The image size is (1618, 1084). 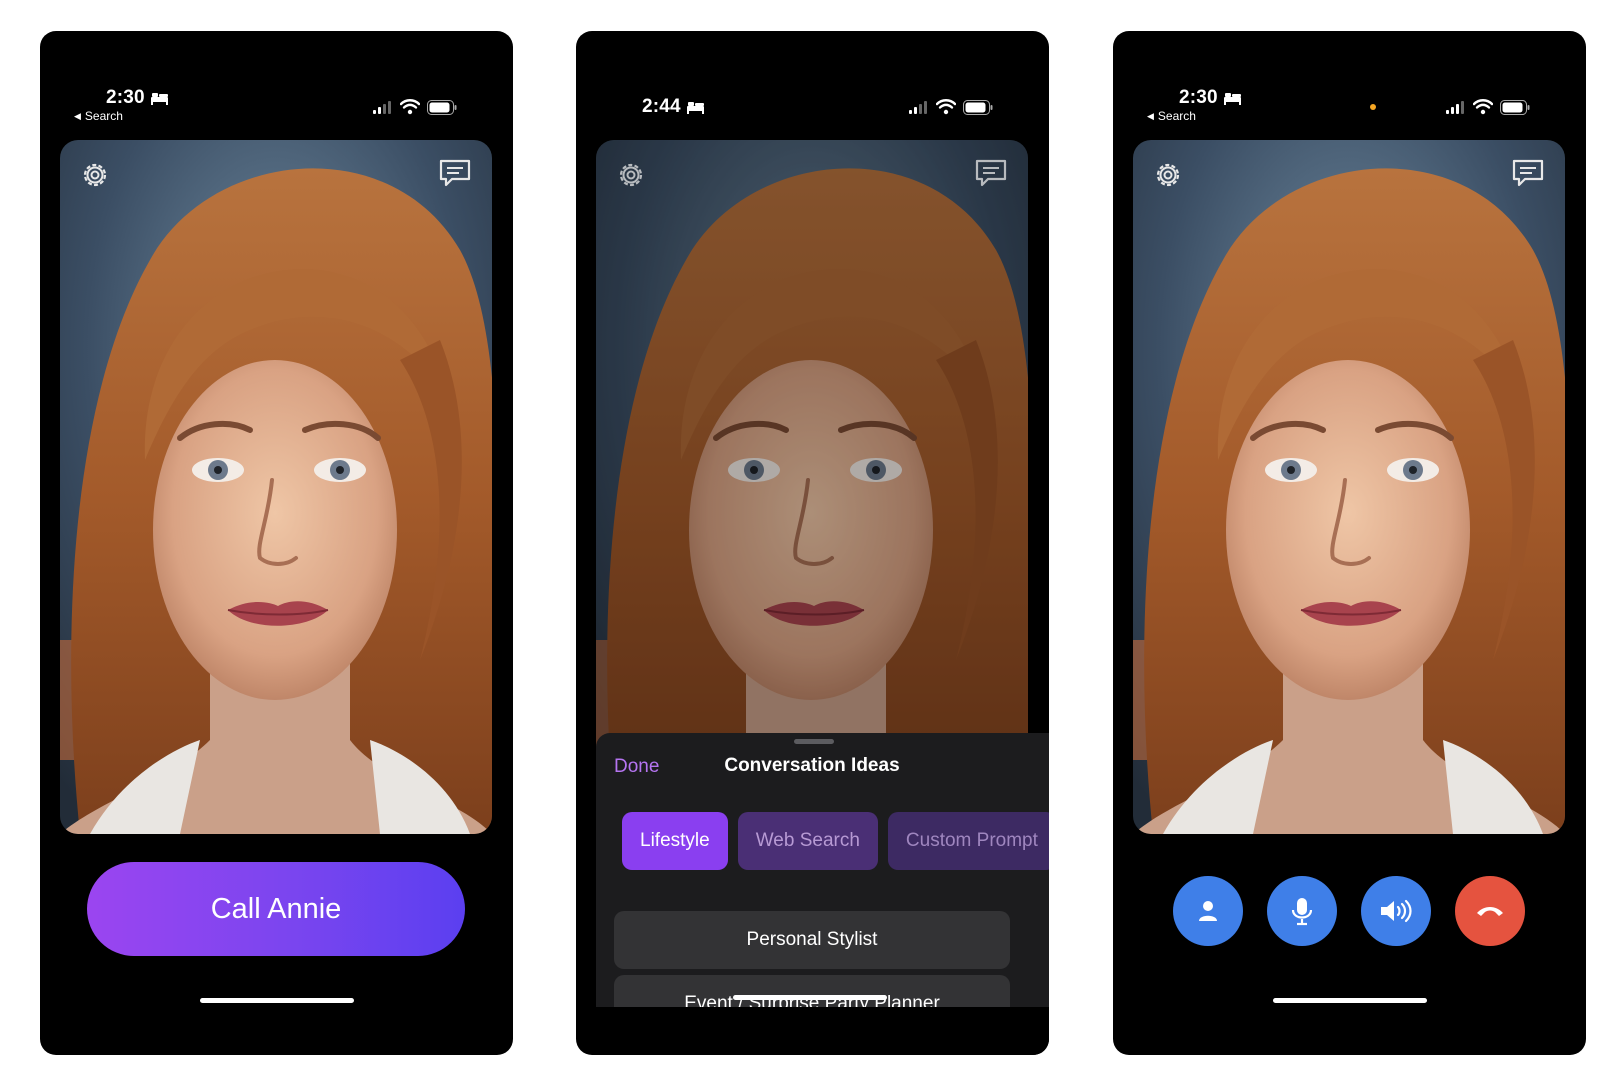 I want to click on microphone-in-use-indicator, so click(x=1373, y=107).